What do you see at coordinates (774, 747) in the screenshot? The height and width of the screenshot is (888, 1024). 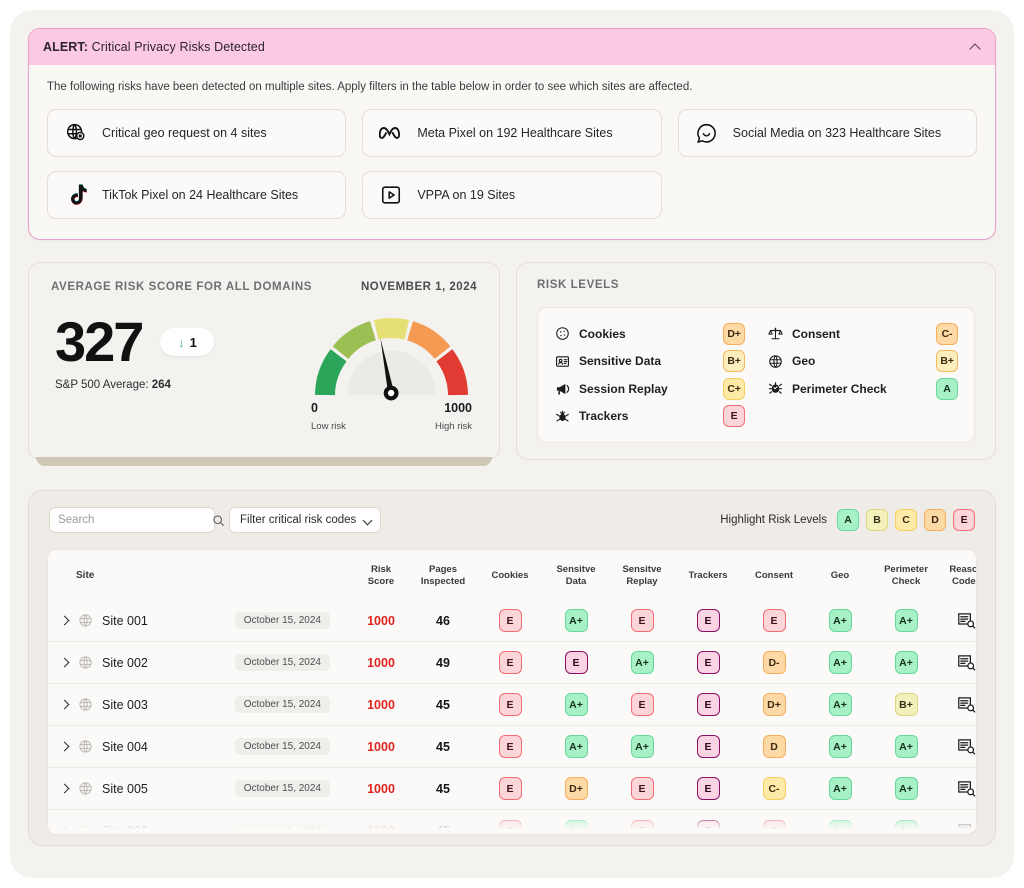 I see `grade-badge: D` at bounding box center [774, 747].